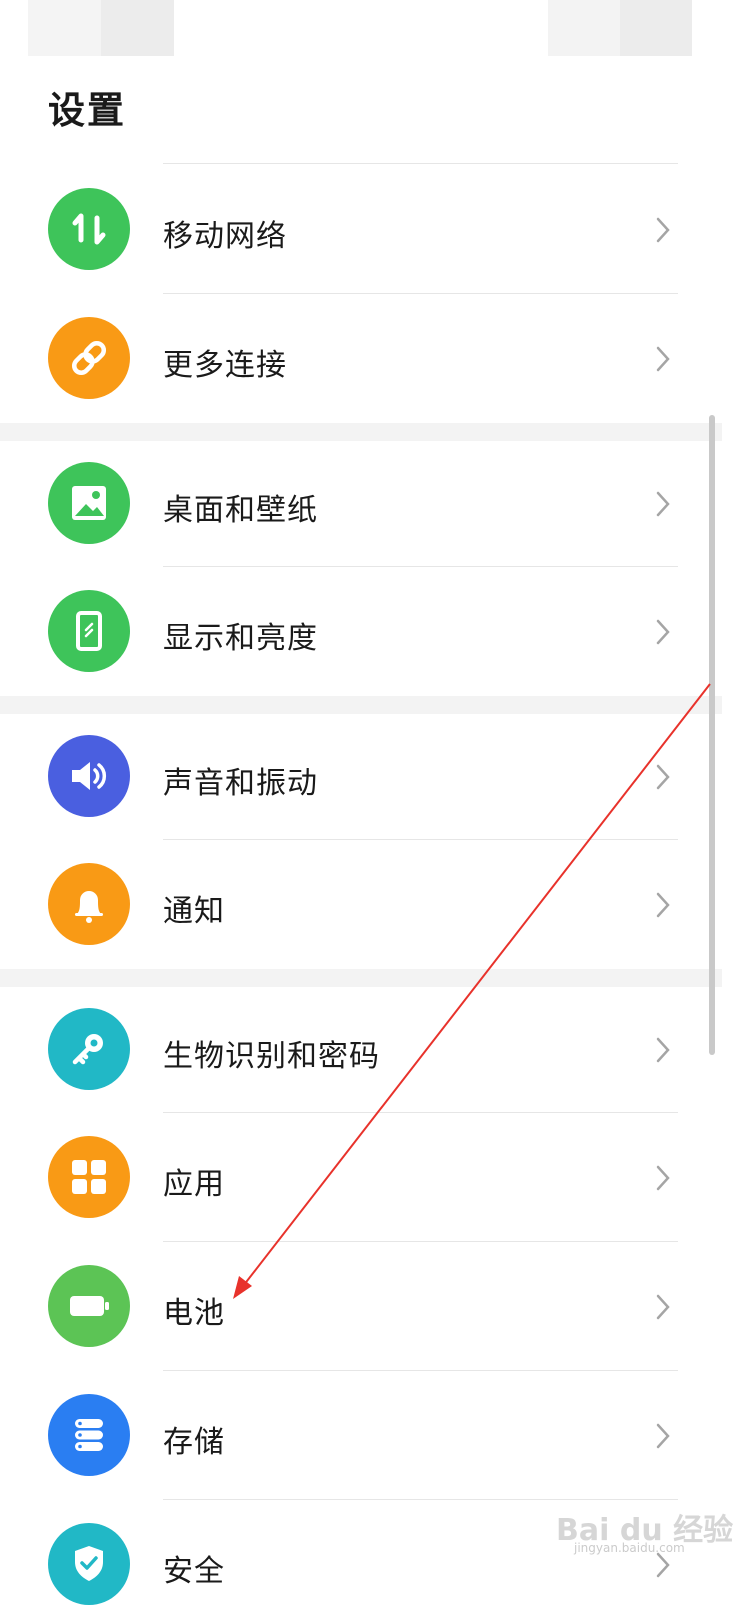  I want to click on status-bar-left-blurred, so click(101, 28).